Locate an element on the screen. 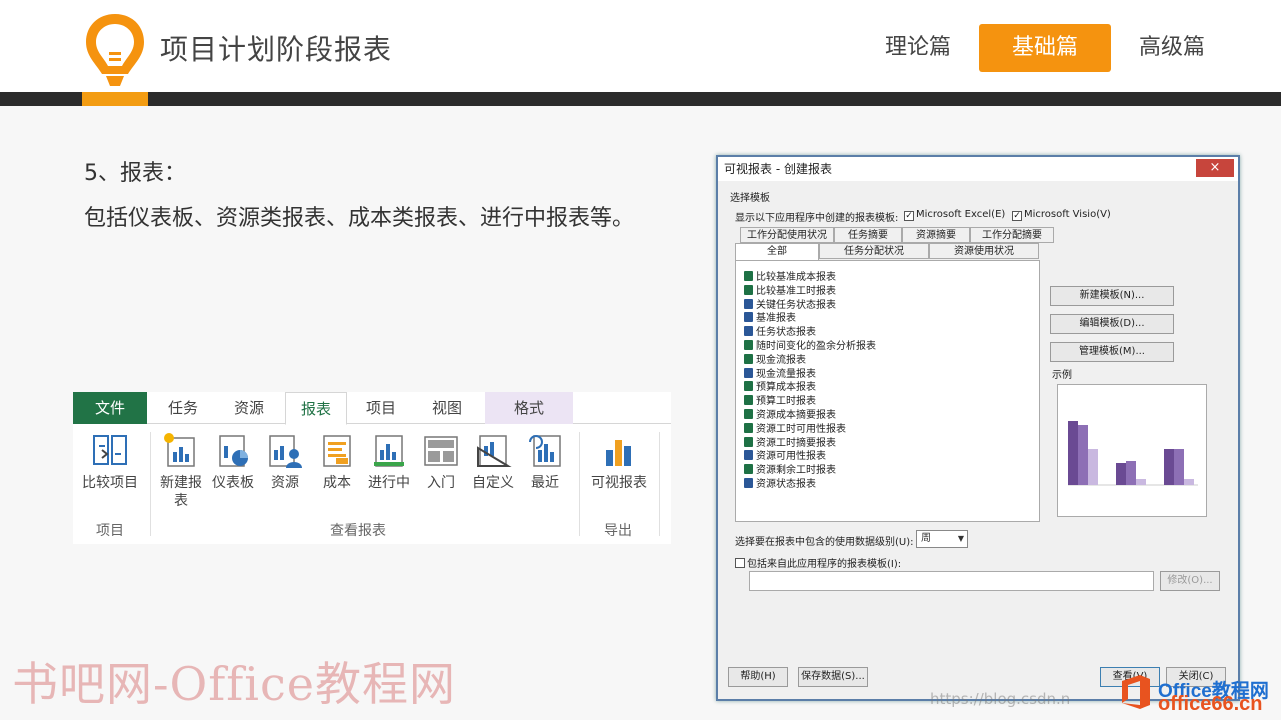  template-list-item: 基准报表 is located at coordinates (770, 318).